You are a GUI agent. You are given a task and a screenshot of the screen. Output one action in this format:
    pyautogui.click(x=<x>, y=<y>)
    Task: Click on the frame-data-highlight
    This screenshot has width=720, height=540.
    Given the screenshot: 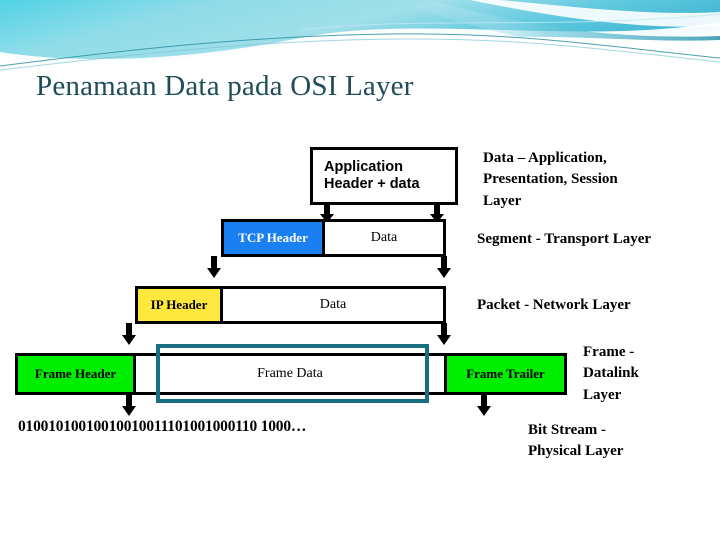 What is the action you would take?
    pyautogui.click(x=292, y=373)
    